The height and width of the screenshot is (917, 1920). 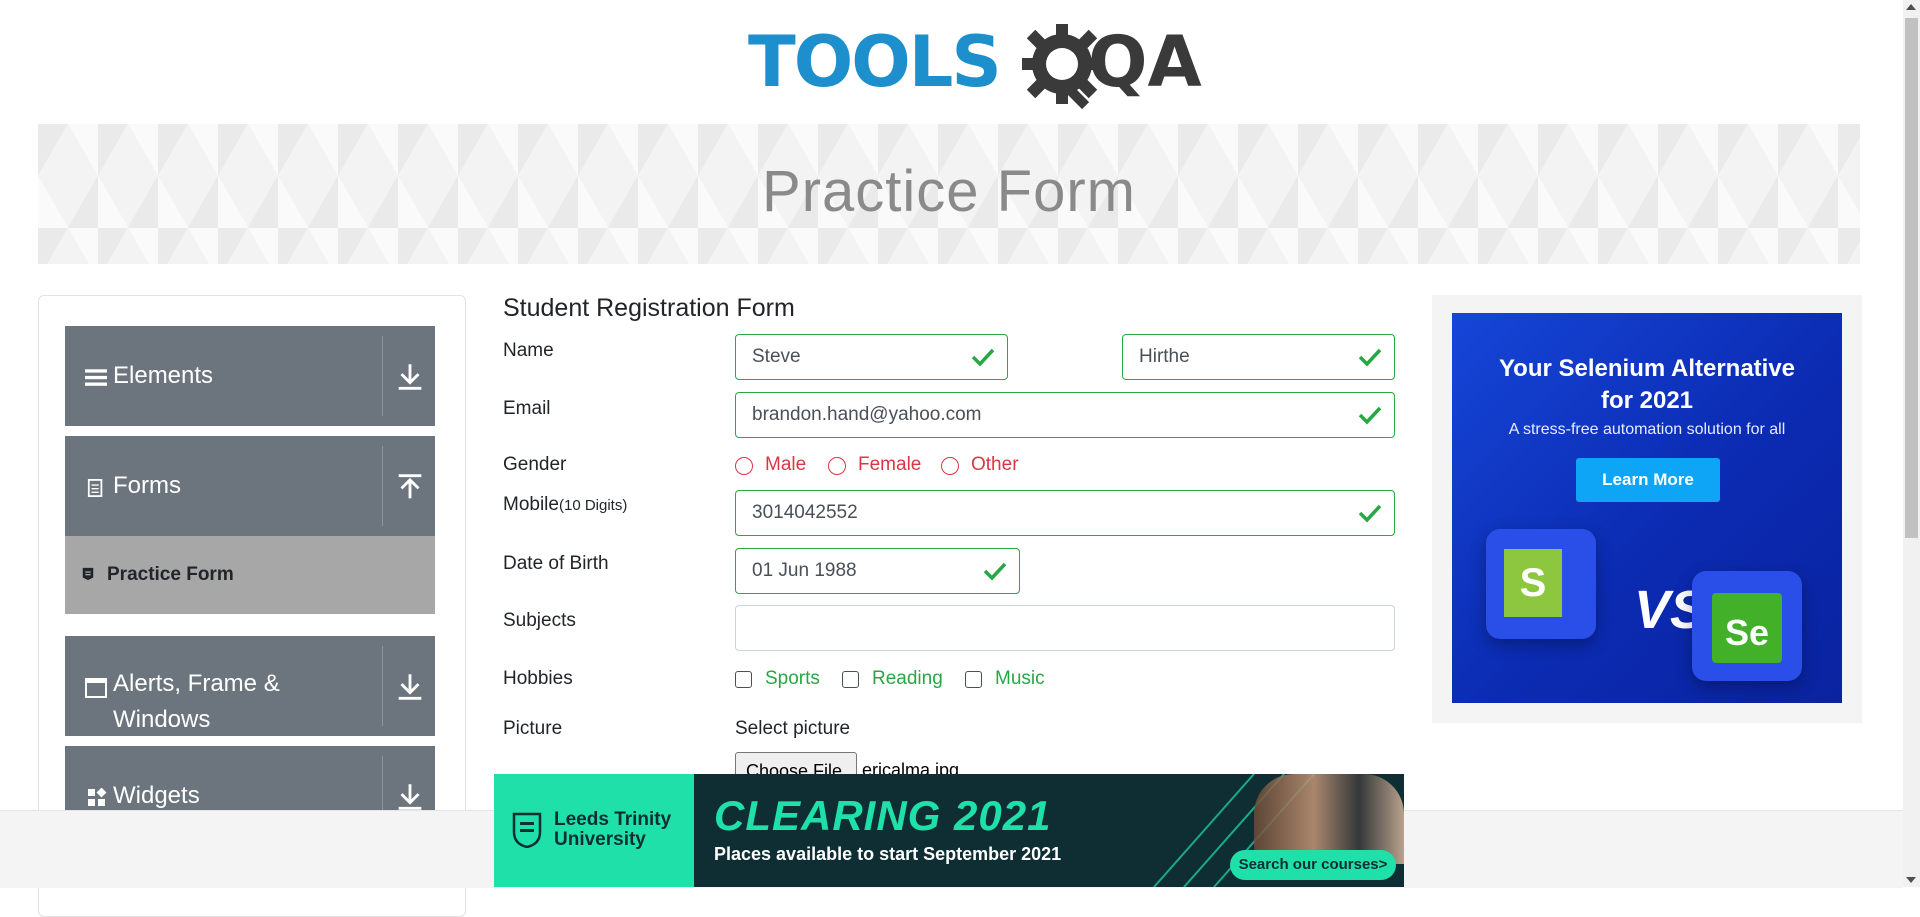 What do you see at coordinates (535, 464) in the screenshot?
I see `gender-label: Gender` at bounding box center [535, 464].